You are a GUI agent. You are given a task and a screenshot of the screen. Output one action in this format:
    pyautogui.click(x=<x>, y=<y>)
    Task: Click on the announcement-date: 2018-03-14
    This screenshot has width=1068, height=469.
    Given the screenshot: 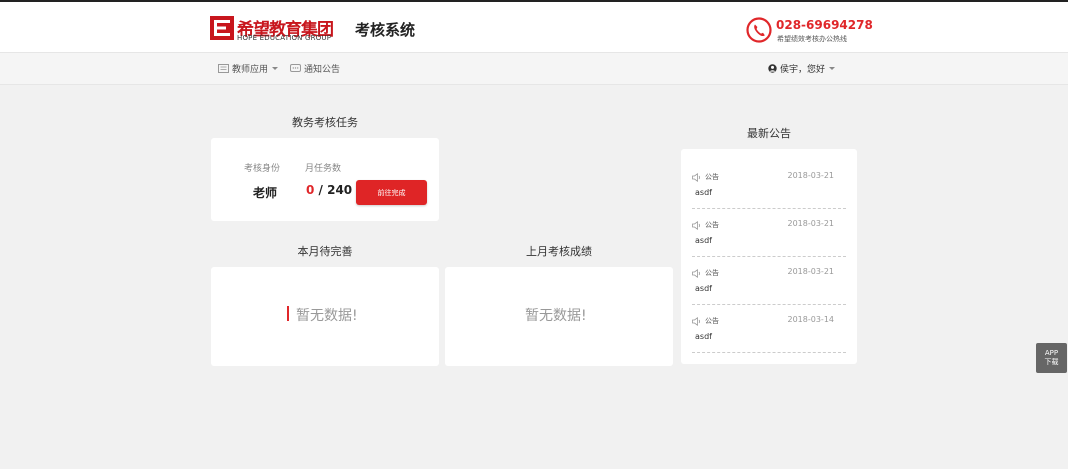 What is the action you would take?
    pyautogui.click(x=811, y=319)
    